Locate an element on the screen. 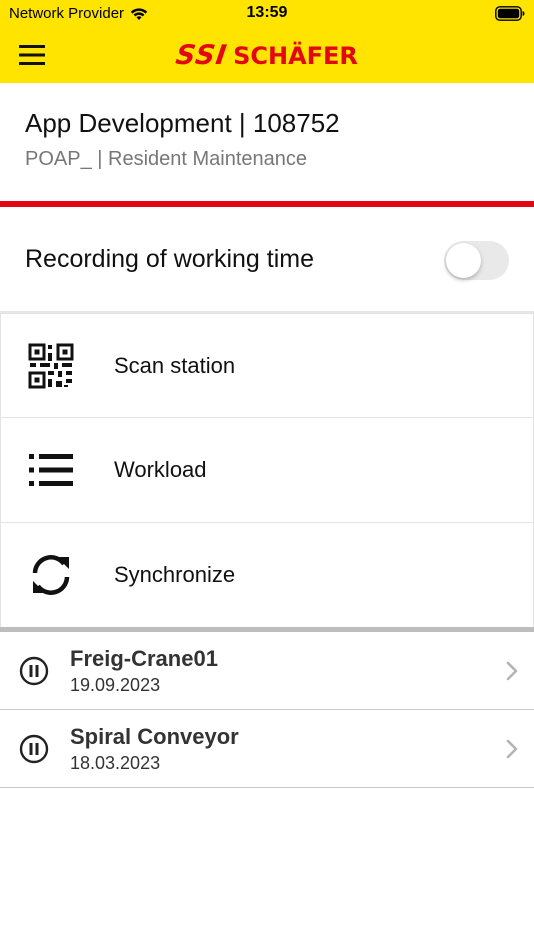 Image resolution: width=534 pixels, height=950 pixels. app-header: Network Provider 13:59 SSI SCHÄFER is located at coordinates (267, 41).